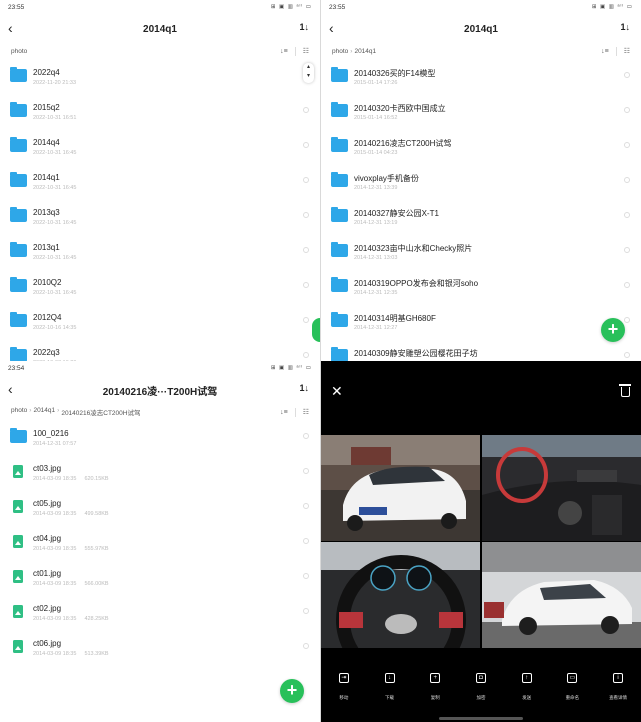 The width and height of the screenshot is (641, 722). What do you see at coordinates (160, 349) in the screenshot?
I see `folder-item: 2022q32022-10-03 19:29` at bounding box center [160, 349].